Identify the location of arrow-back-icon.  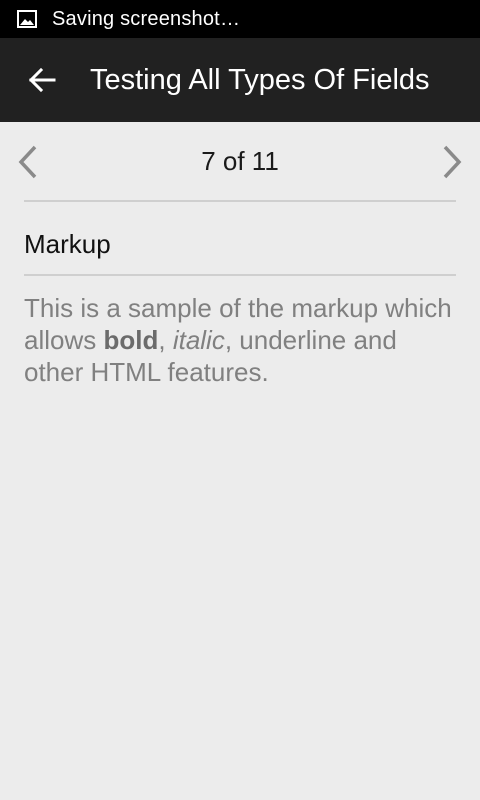
(42, 80).